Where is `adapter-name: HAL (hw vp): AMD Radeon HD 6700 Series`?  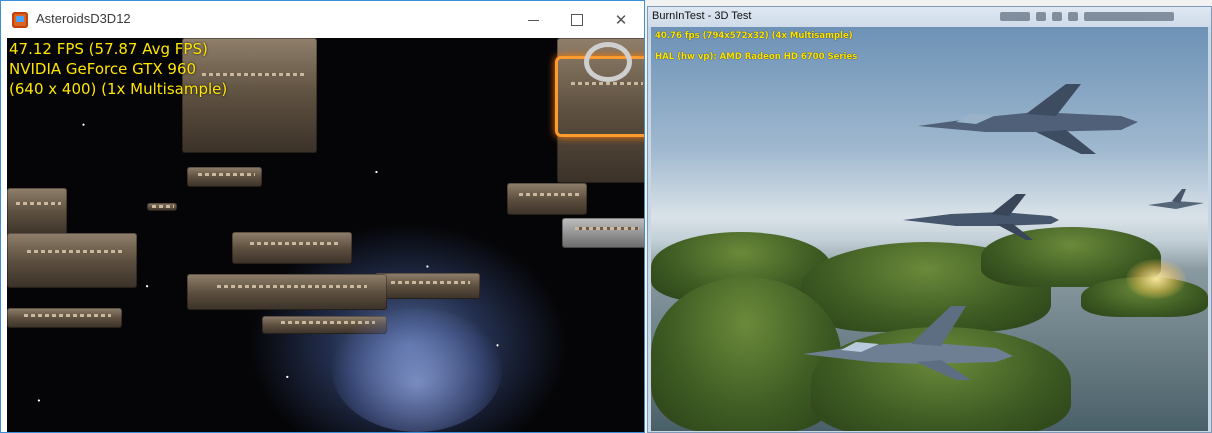 adapter-name: HAL (hw vp): AMD Radeon HD 6700 Series is located at coordinates (756, 57).